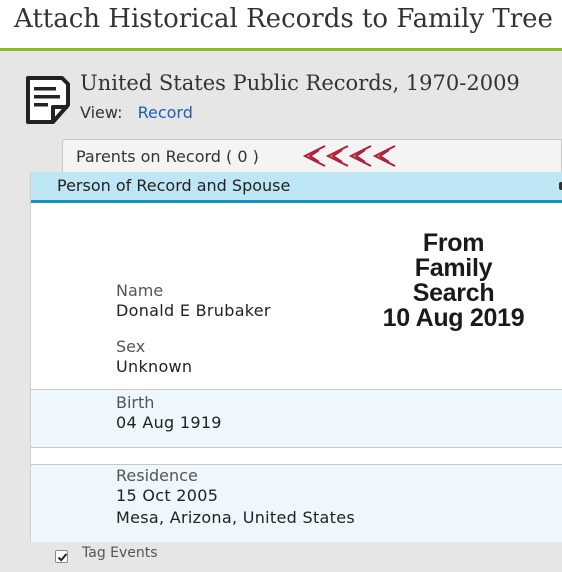  What do you see at coordinates (296, 187) in the screenshot?
I see `card-header: Person of Record and Spouse` at bounding box center [296, 187].